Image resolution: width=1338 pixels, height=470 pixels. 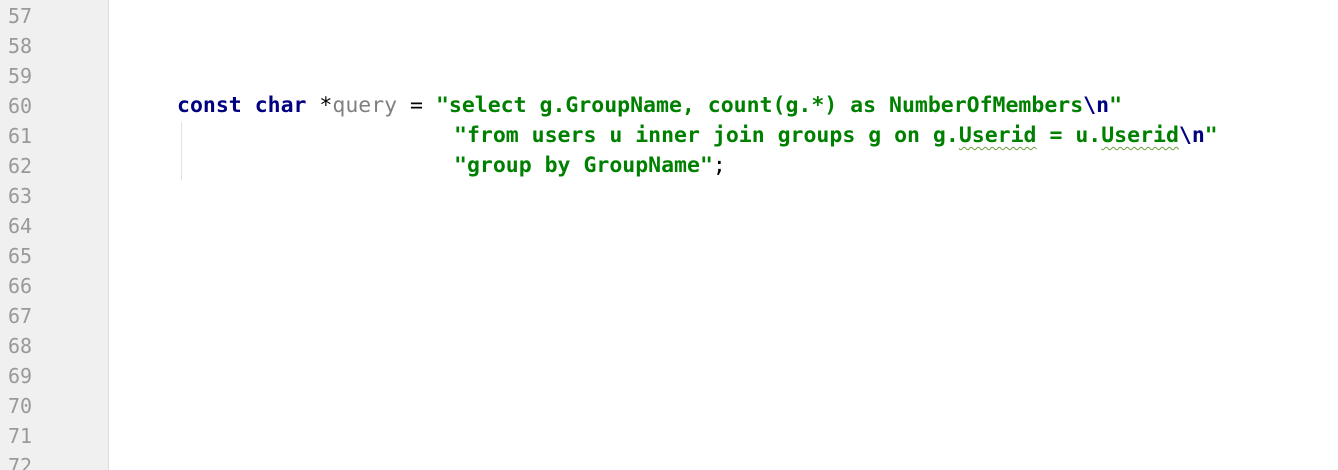 I want to click on line-number: 69, so click(x=20, y=376).